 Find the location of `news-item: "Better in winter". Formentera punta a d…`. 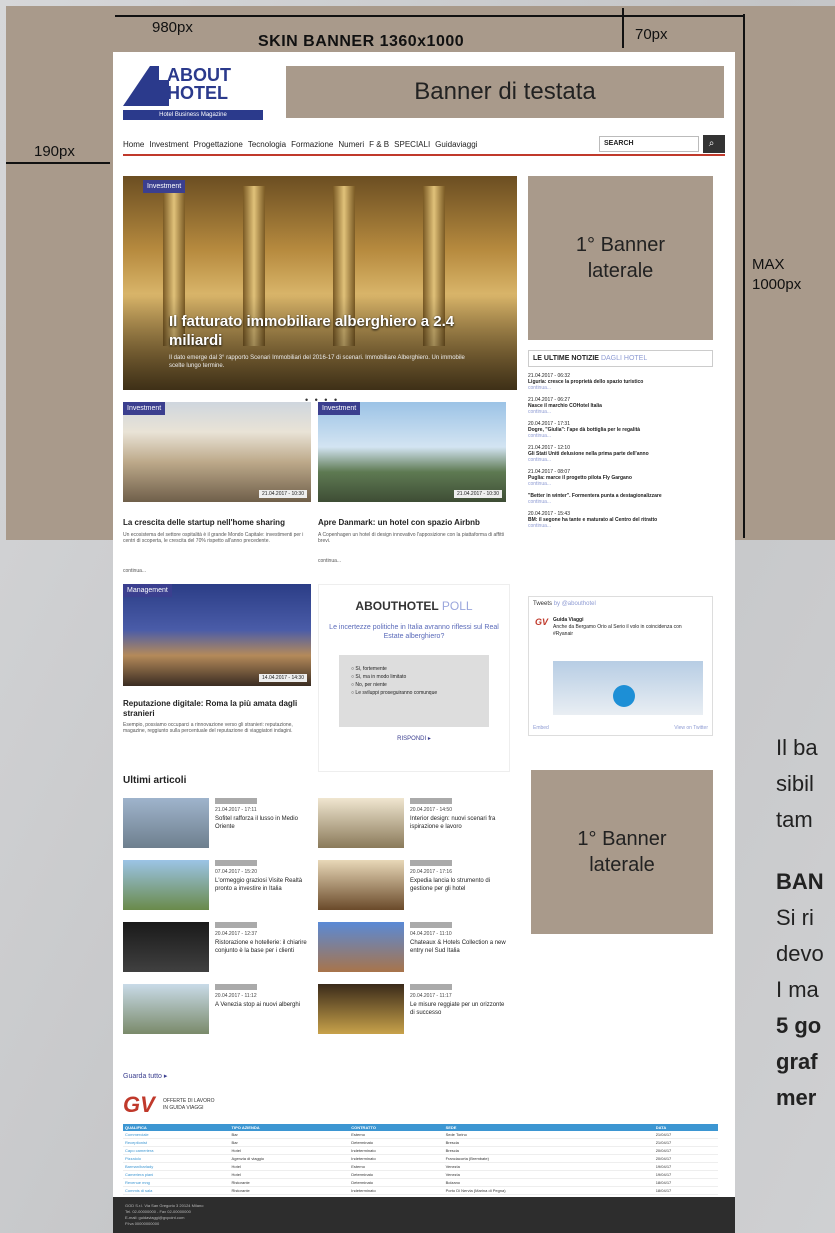

news-item: "Better in winter". Formentera punta a d… is located at coordinates (620, 499).